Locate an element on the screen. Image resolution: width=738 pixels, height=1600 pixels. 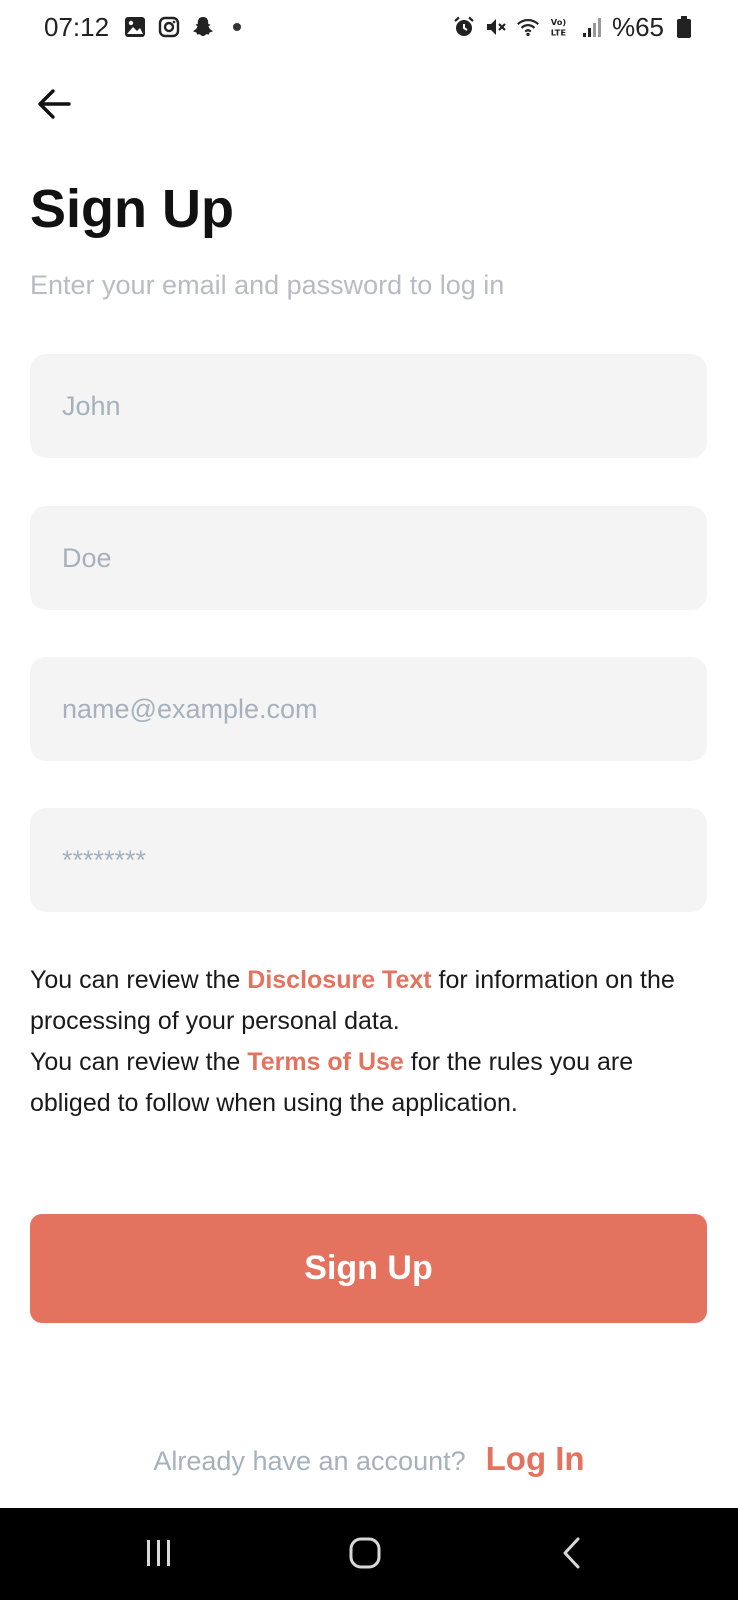
first-name-field is located at coordinates (368, 406).